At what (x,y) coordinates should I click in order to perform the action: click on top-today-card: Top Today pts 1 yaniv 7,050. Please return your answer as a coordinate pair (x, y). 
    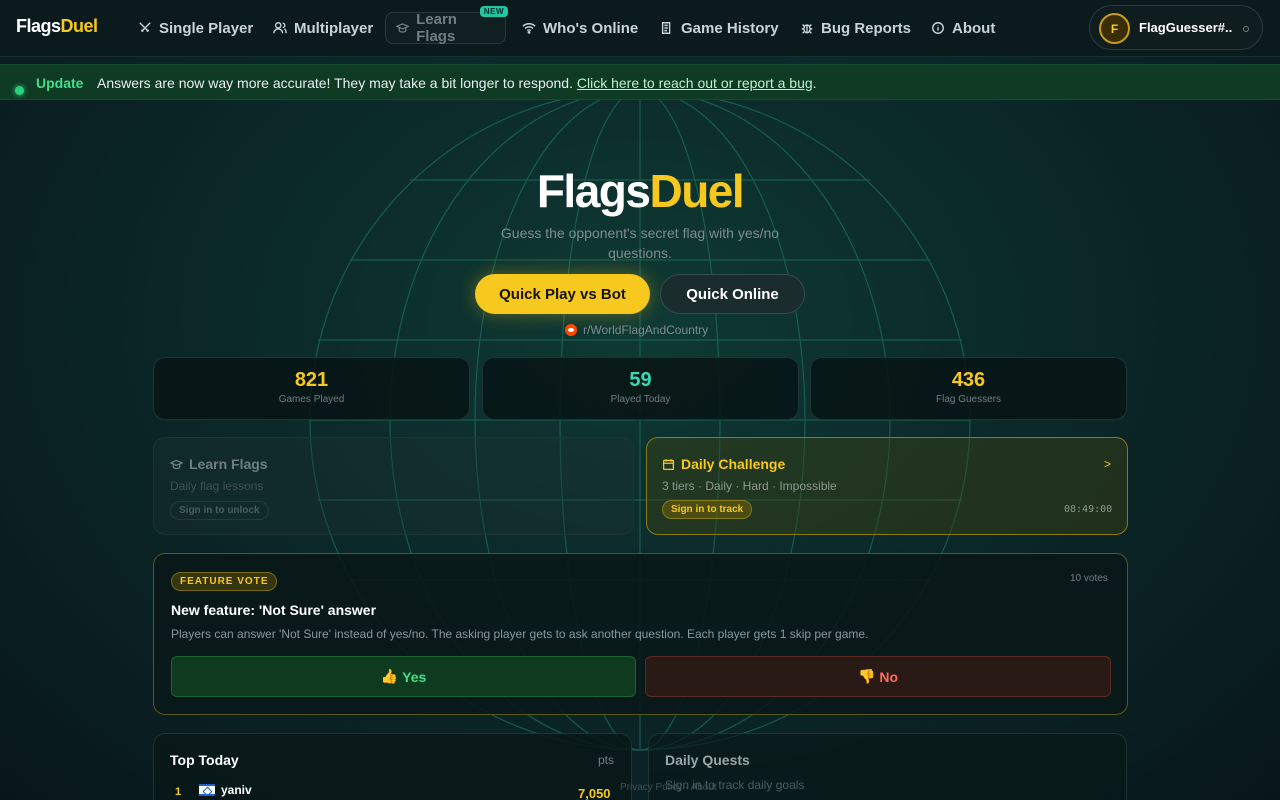
    Looking at the image, I should click on (392, 766).